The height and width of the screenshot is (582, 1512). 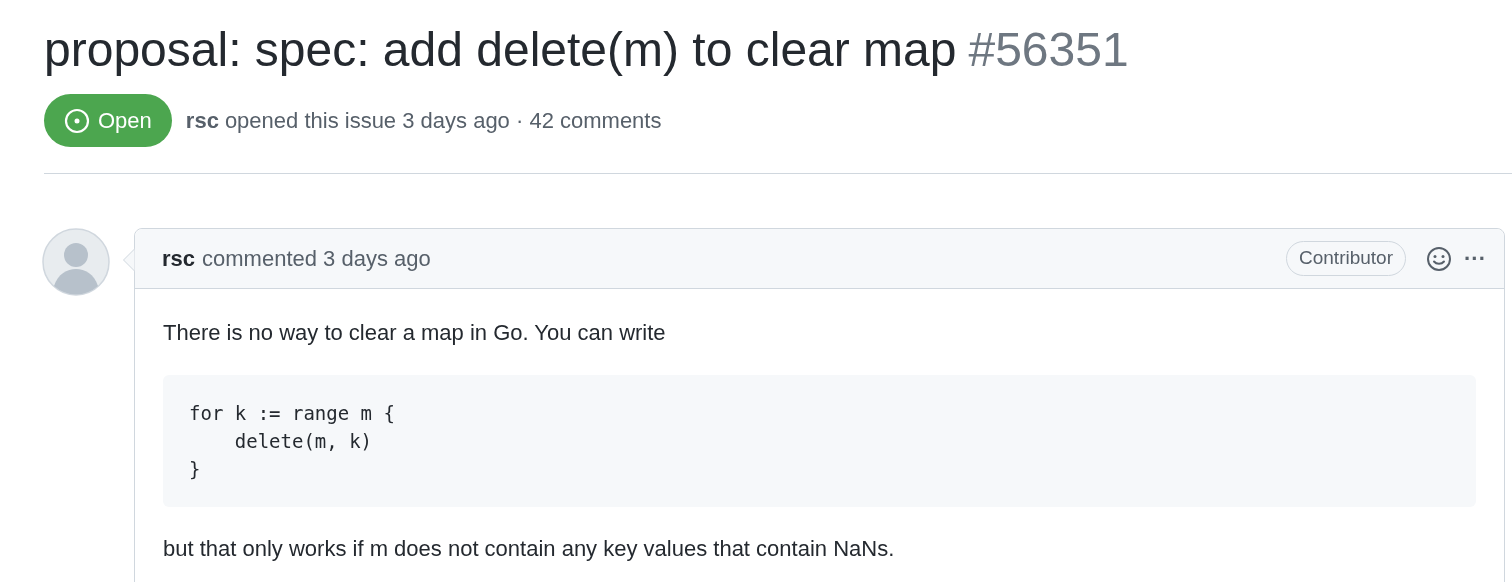 I want to click on issue-number: #56351, so click(x=1048, y=50).